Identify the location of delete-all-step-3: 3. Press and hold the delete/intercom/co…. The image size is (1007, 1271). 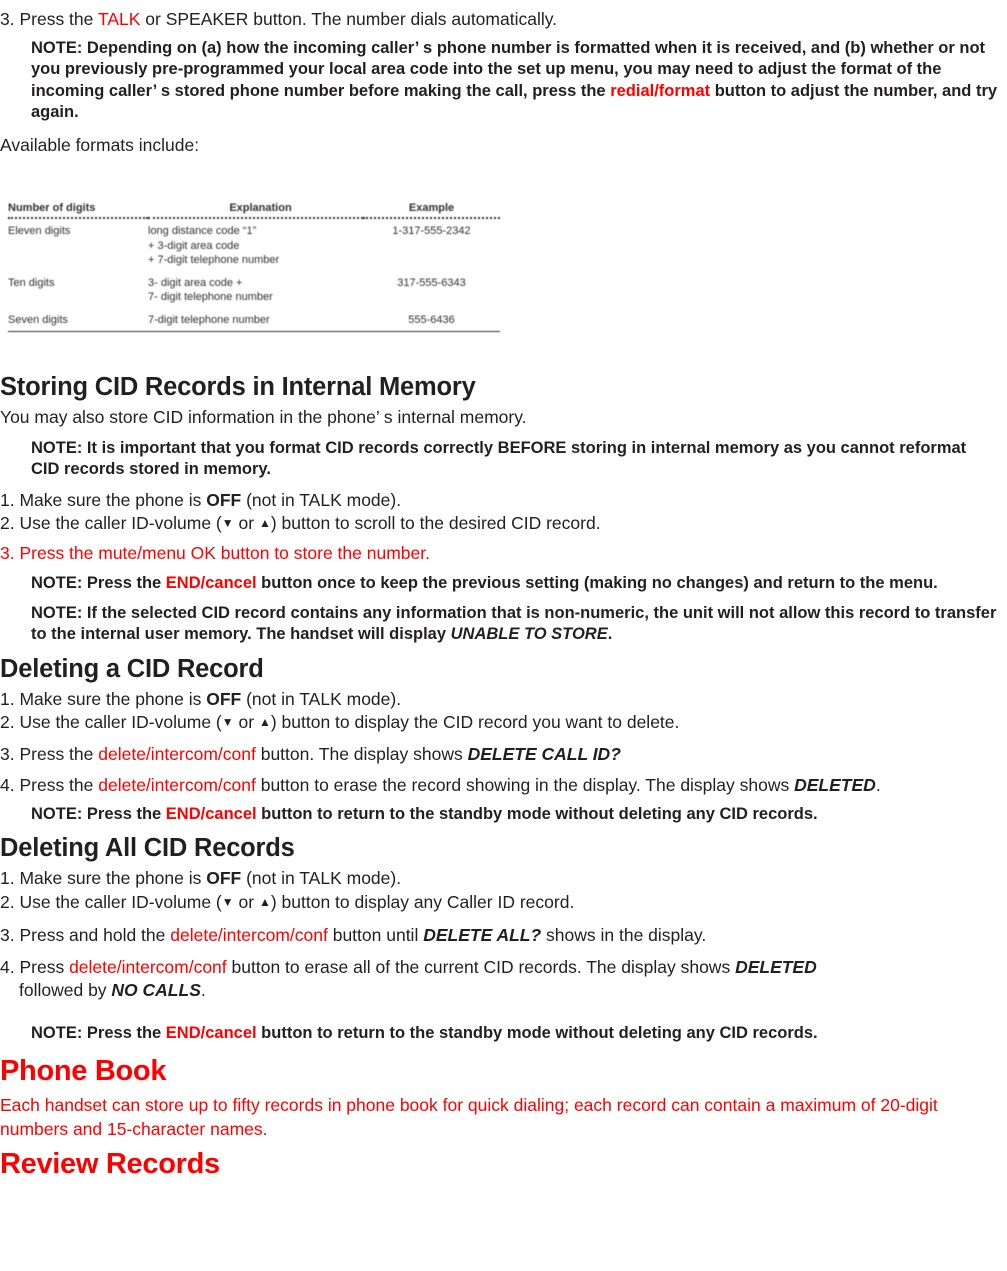
(503, 936).